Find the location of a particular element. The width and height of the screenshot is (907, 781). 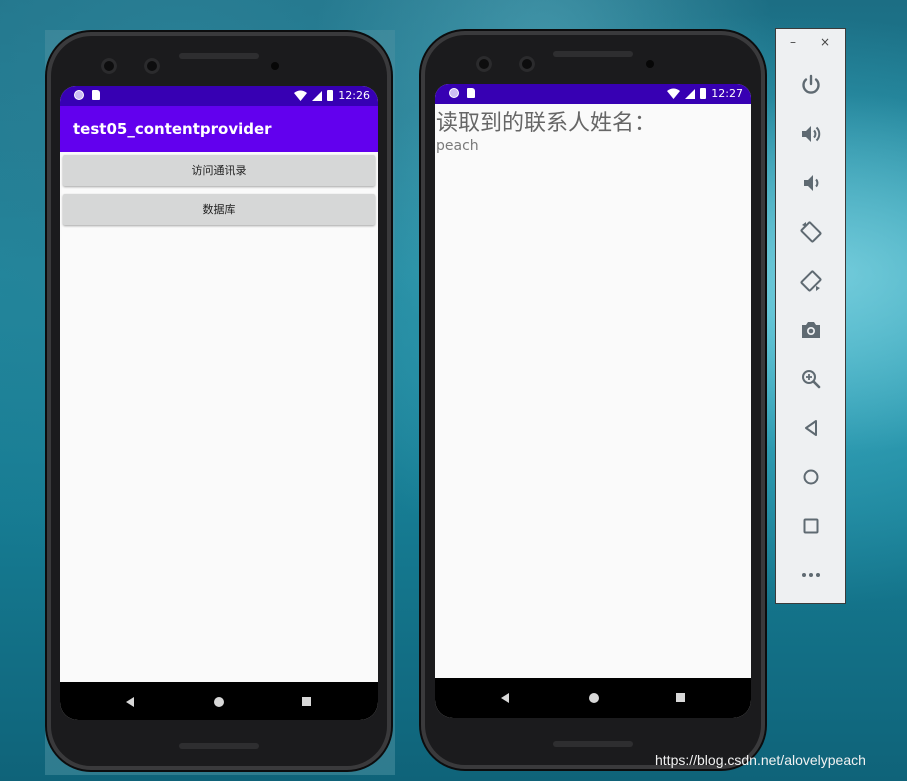

watermark-text: https://blog.csdn.net/alovelypeach is located at coordinates (760, 760).